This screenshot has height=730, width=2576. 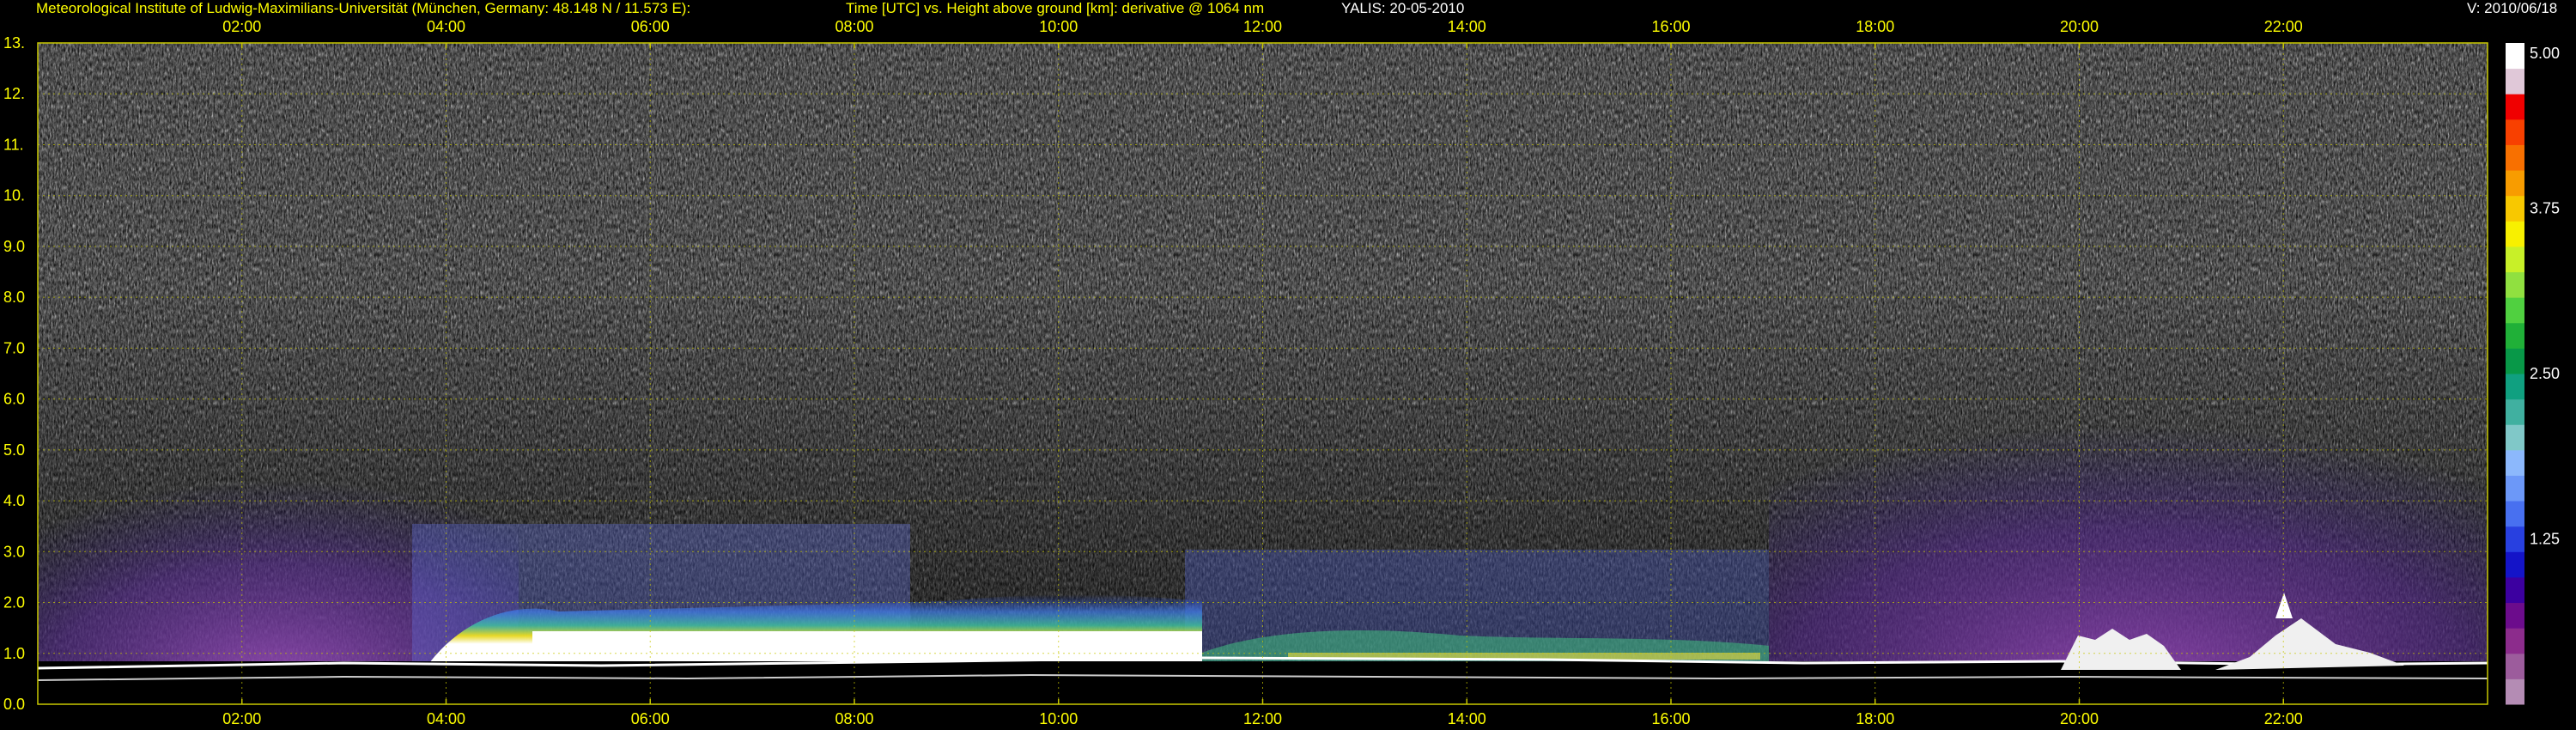 I want to click on x-tick-label-top: 04:00, so click(x=446, y=26).